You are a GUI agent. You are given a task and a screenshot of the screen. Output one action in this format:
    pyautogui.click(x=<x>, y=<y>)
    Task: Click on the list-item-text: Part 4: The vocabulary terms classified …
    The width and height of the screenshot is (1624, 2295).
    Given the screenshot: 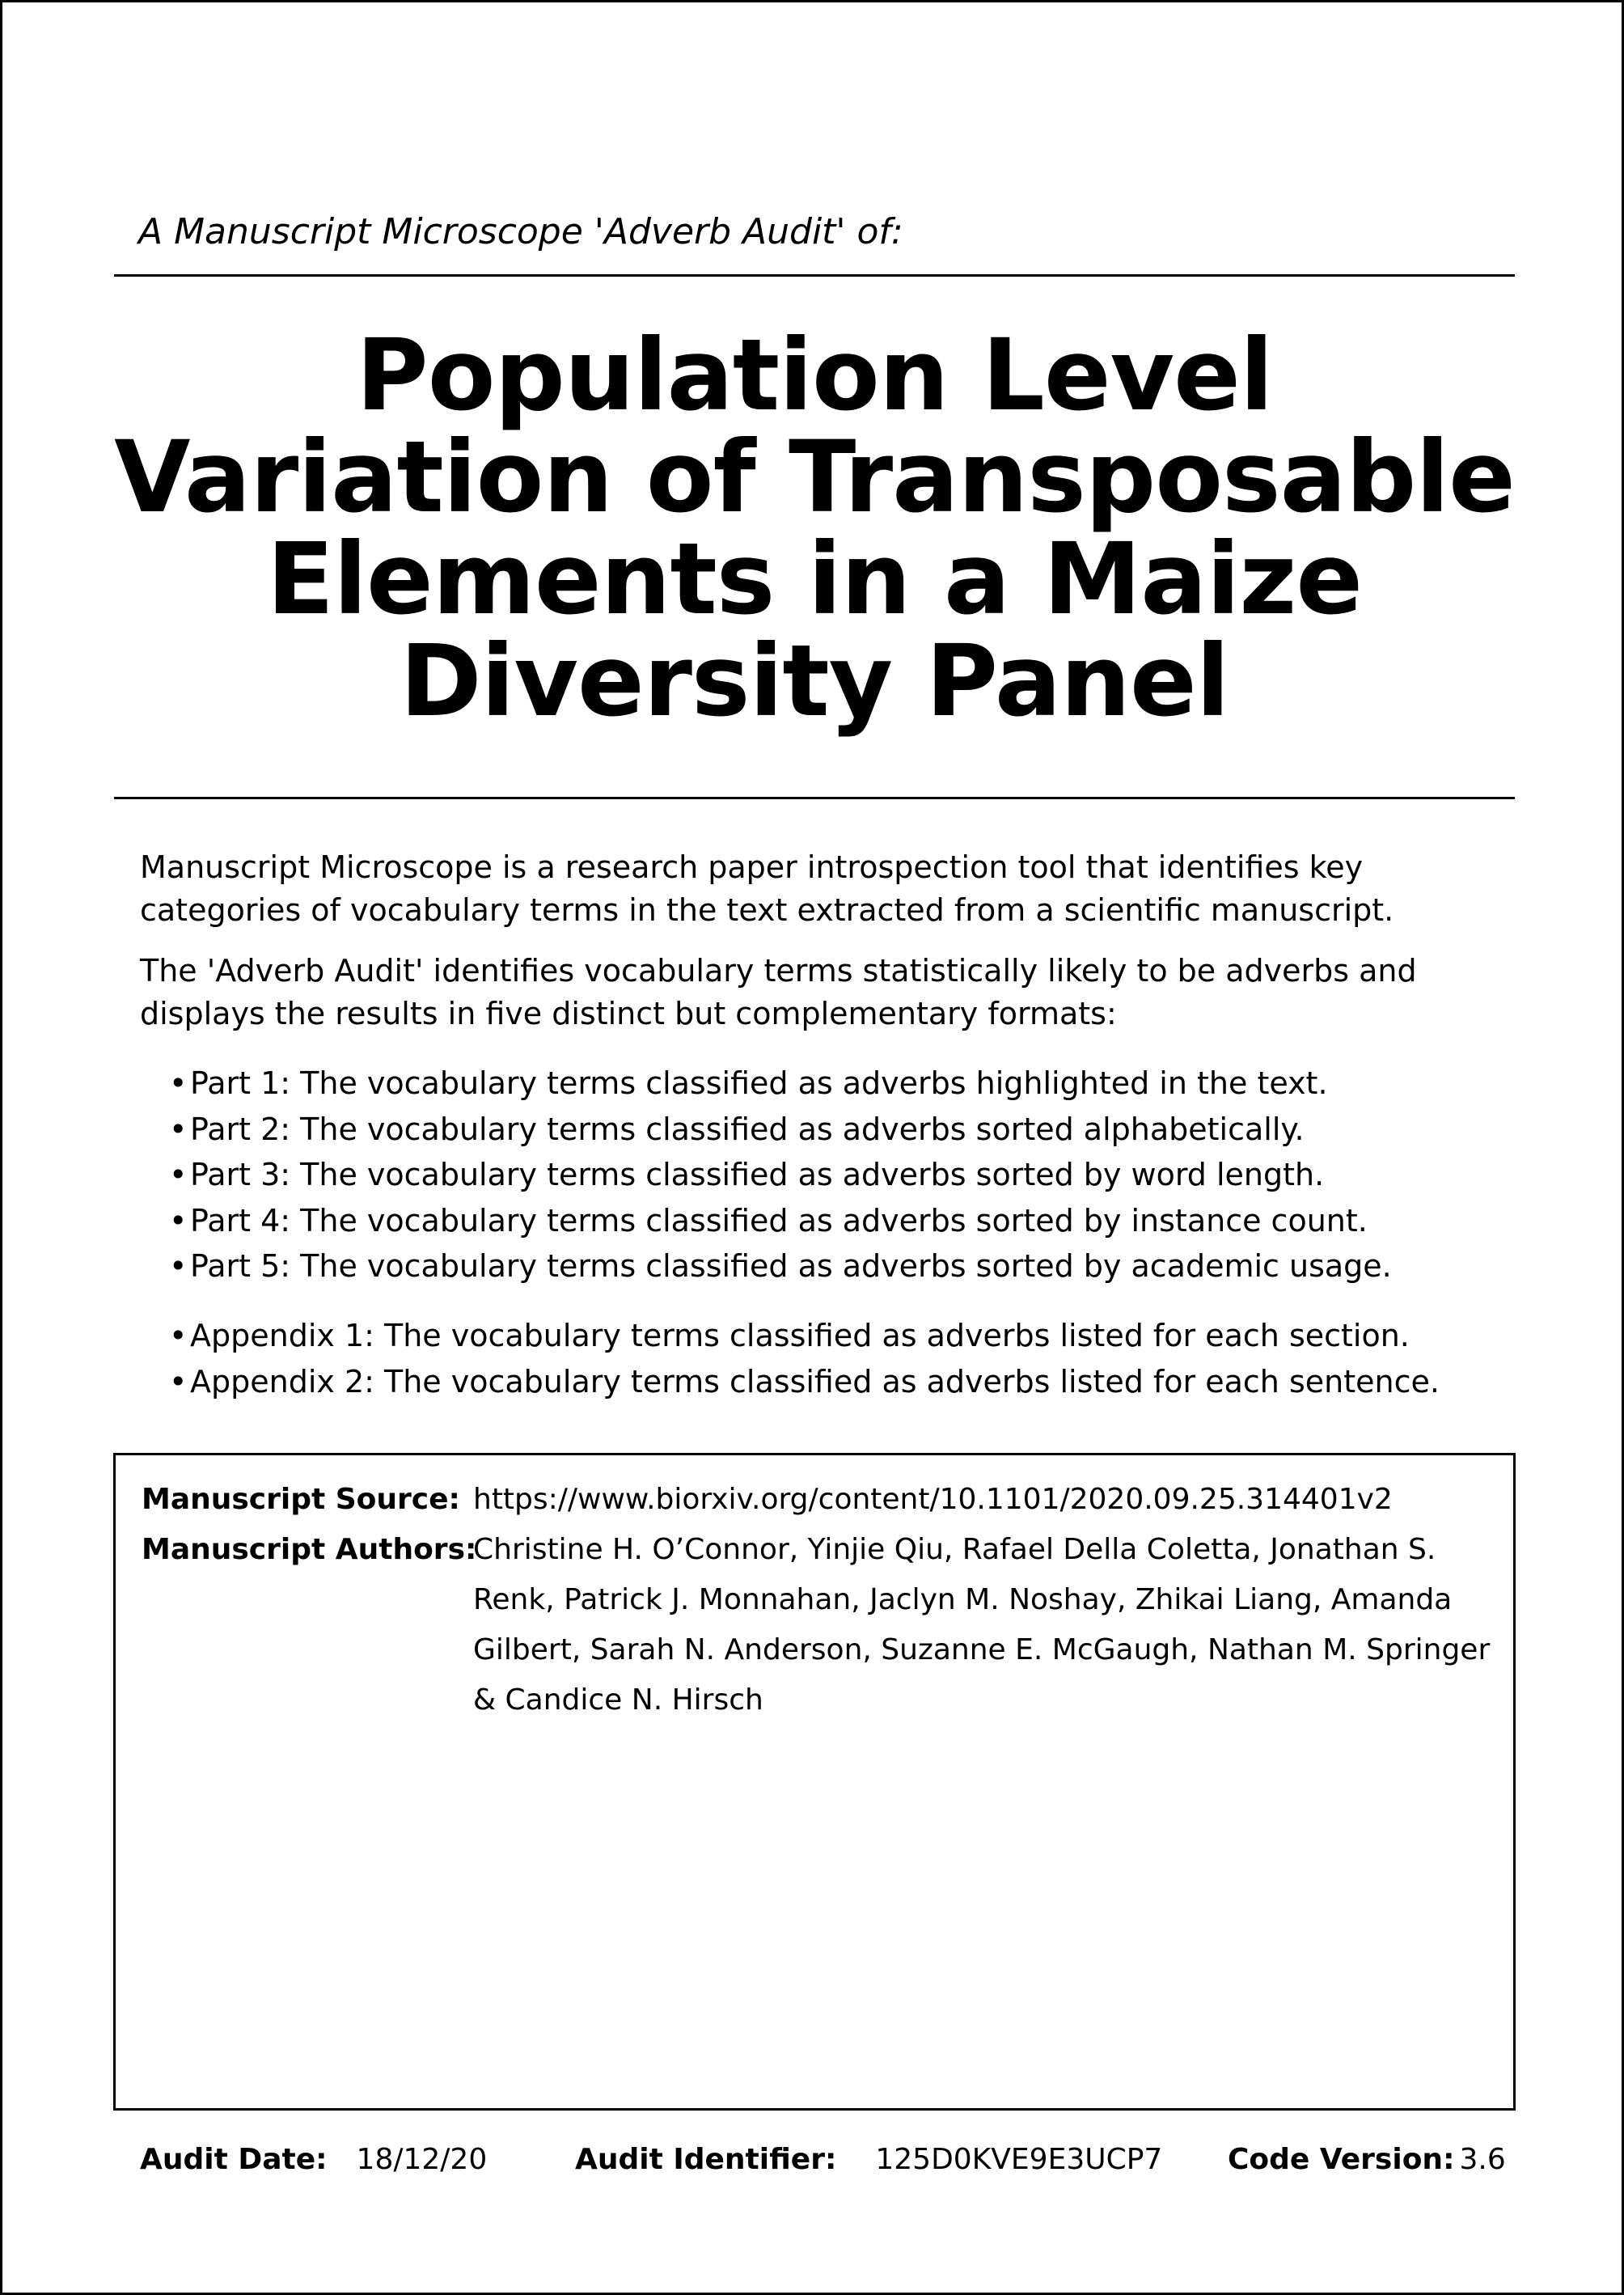 What is the action you would take?
    pyautogui.click(x=779, y=1220)
    